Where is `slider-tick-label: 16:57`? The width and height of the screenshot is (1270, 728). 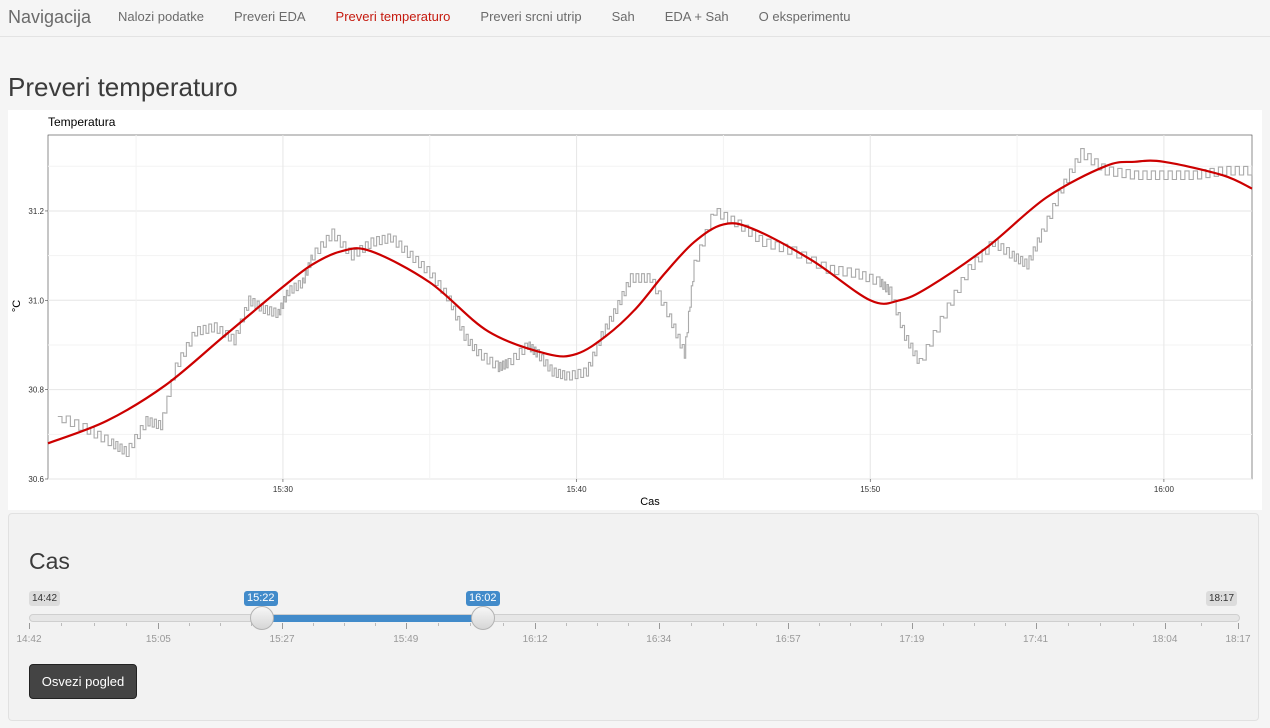
slider-tick-label: 16:57 is located at coordinates (788, 639).